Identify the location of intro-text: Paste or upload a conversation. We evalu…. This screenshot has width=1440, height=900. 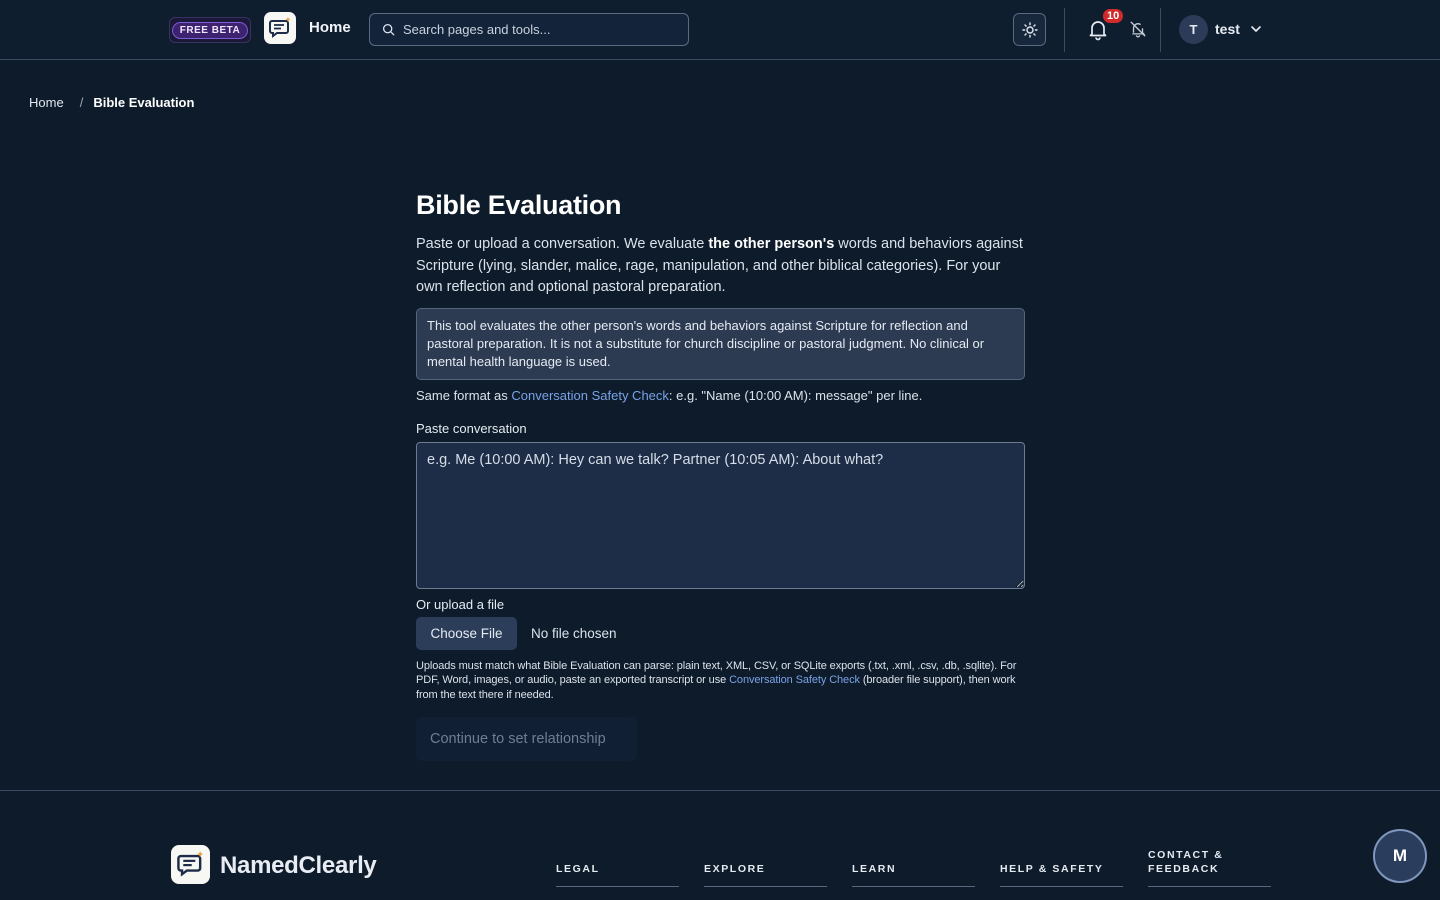
(562, 244).